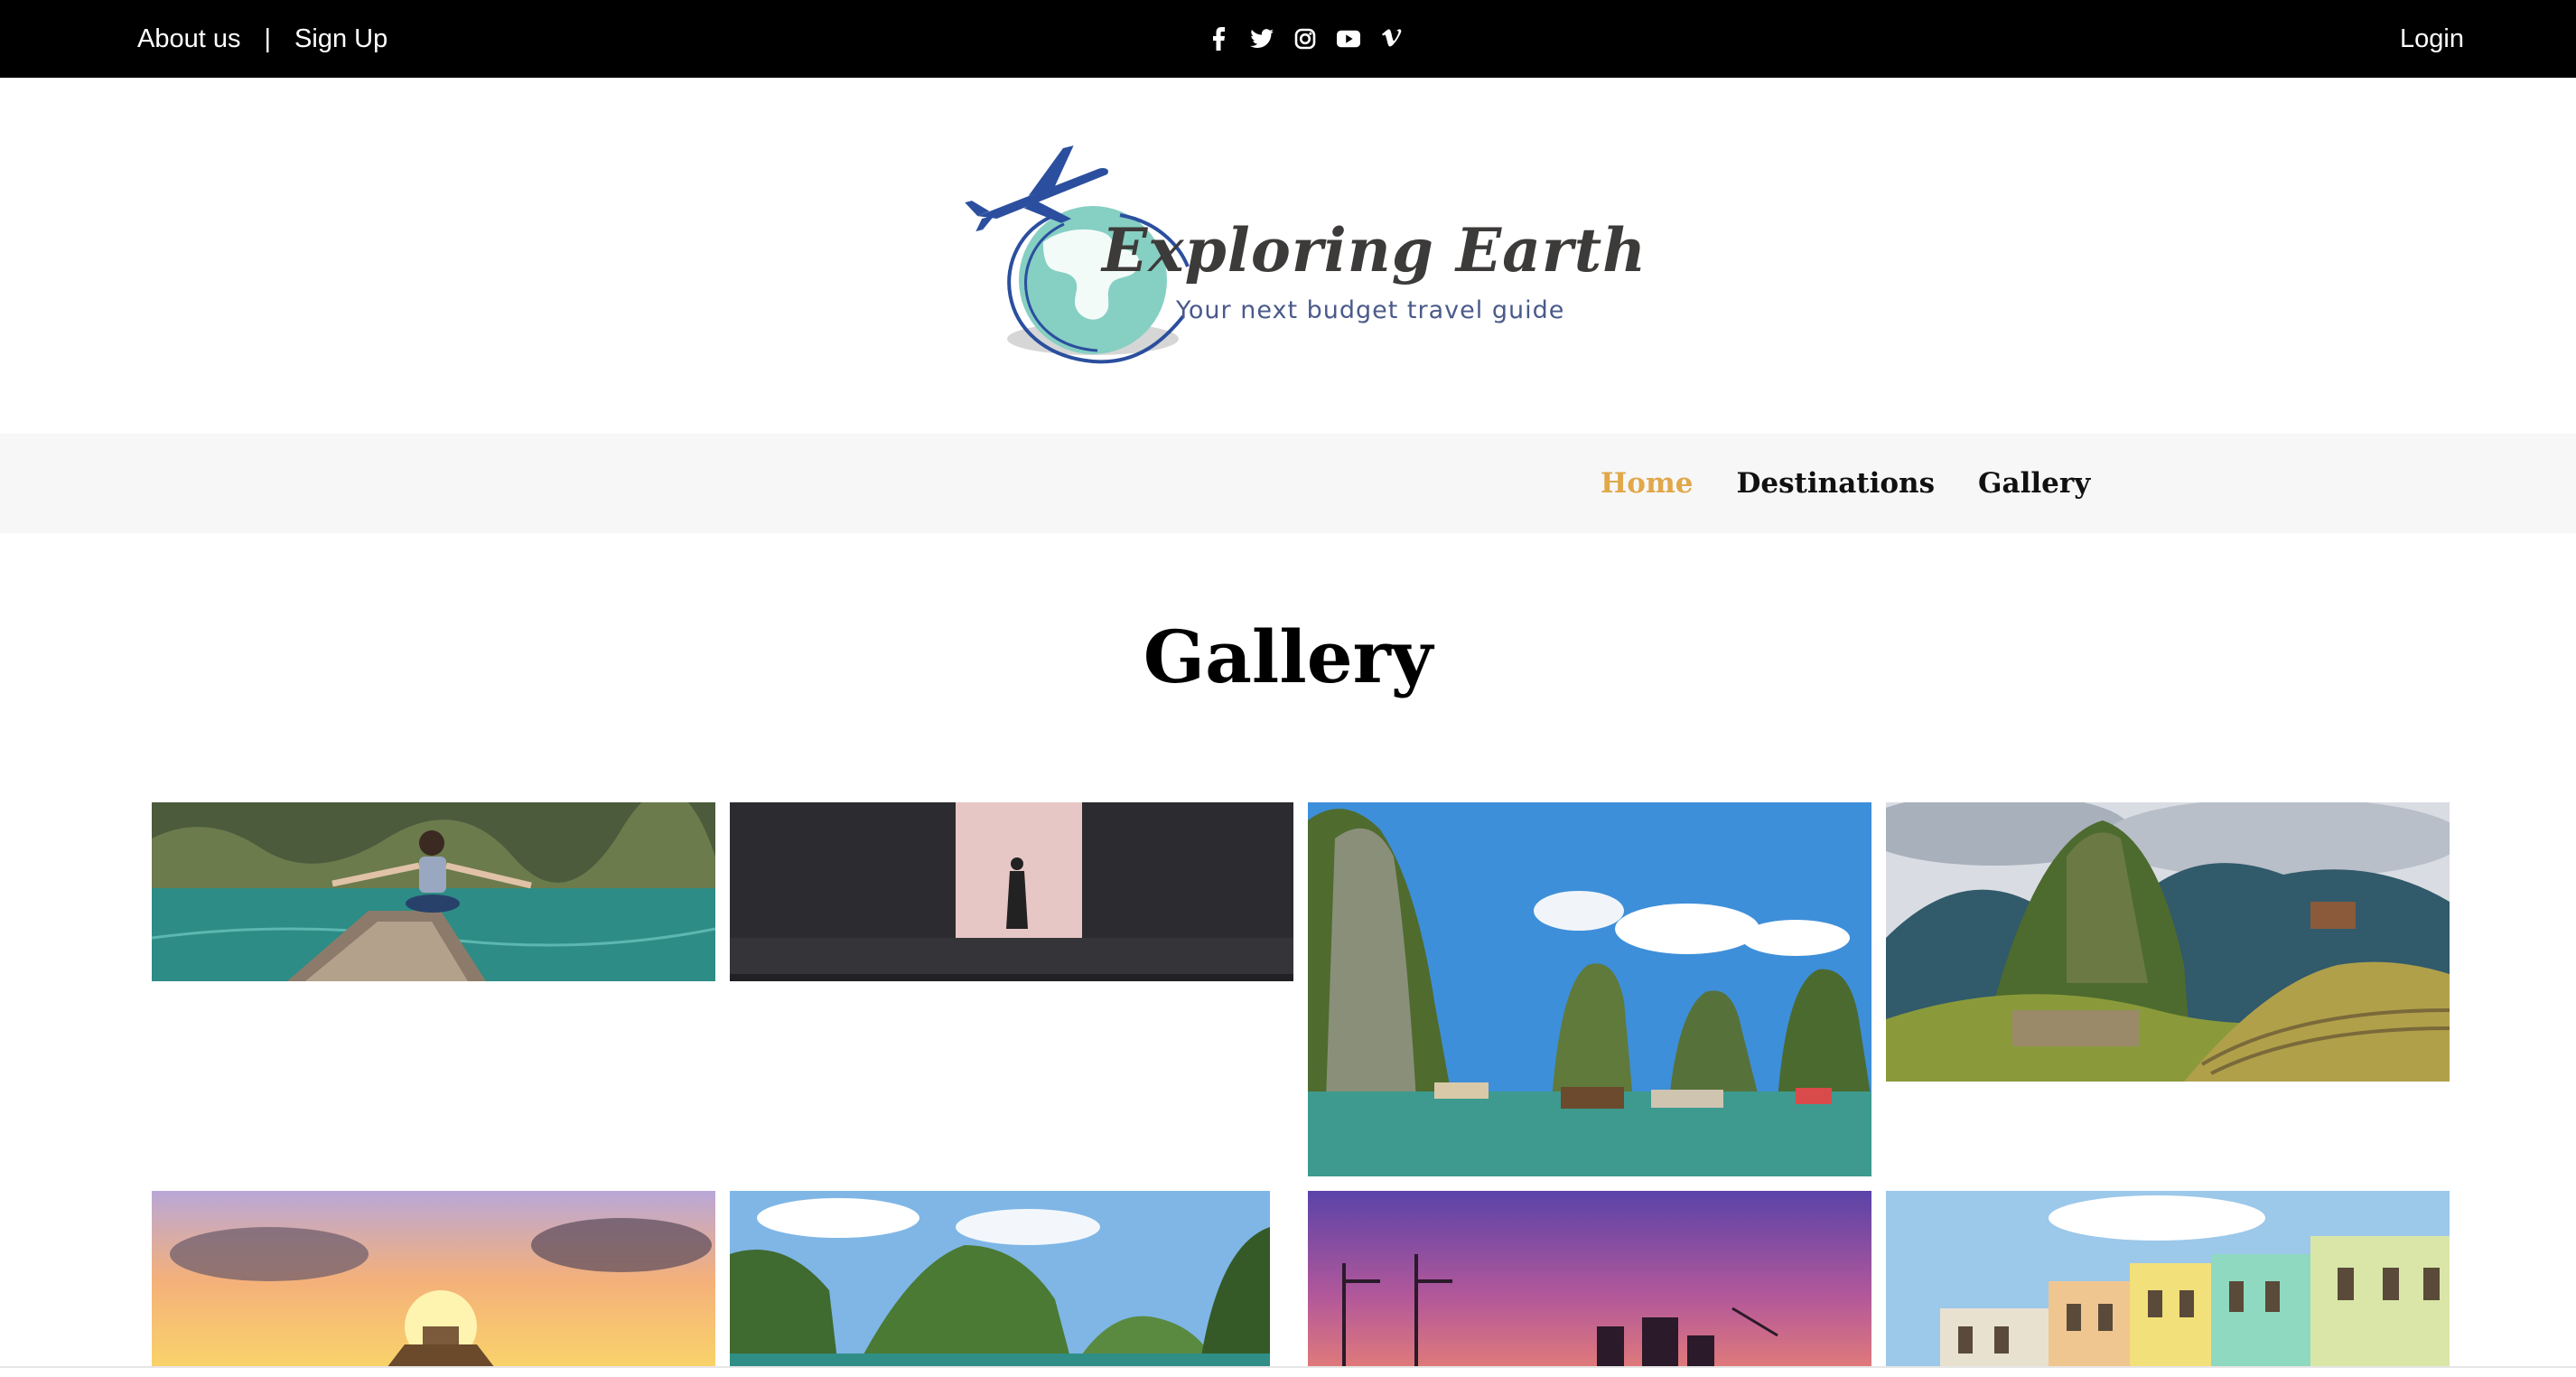 The image size is (2576, 1377). What do you see at coordinates (1589, 1279) in the screenshot?
I see `gallery-image-harbor-dusk` at bounding box center [1589, 1279].